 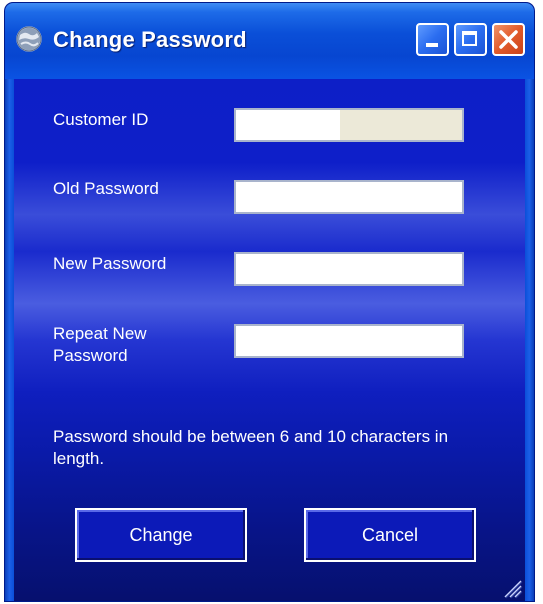 I want to click on title-bar: Change Password, so click(x=269, y=41).